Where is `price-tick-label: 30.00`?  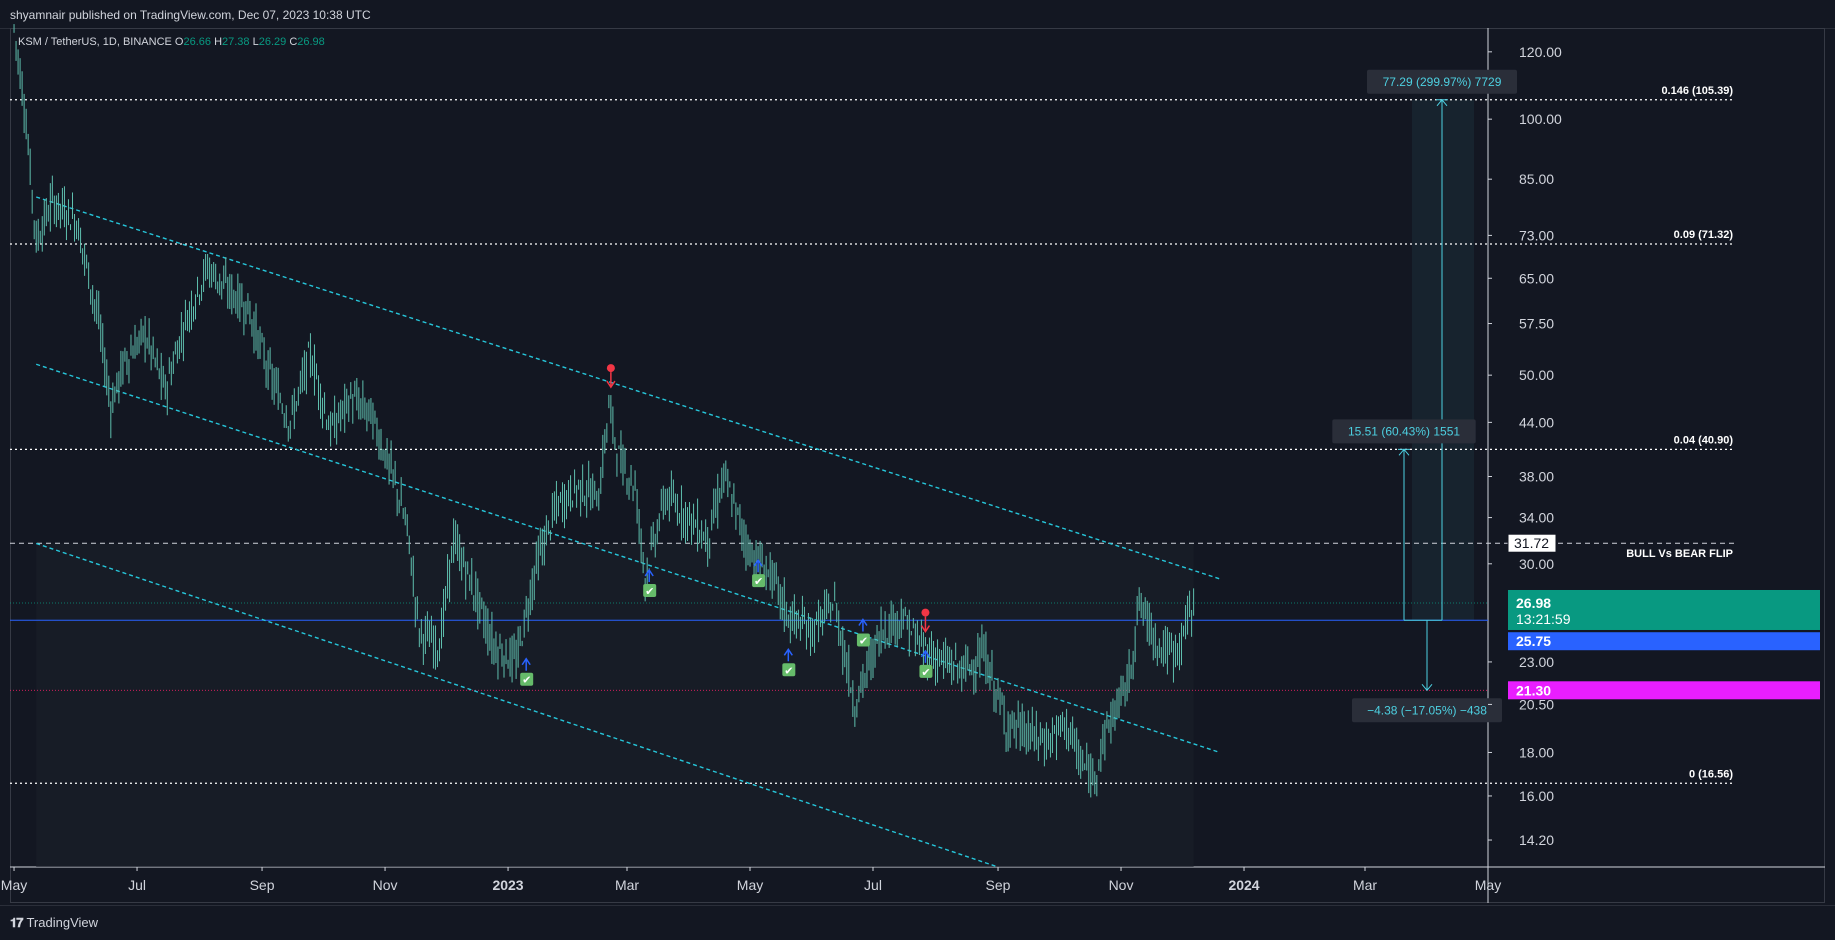
price-tick-label: 30.00 is located at coordinates (1536, 564).